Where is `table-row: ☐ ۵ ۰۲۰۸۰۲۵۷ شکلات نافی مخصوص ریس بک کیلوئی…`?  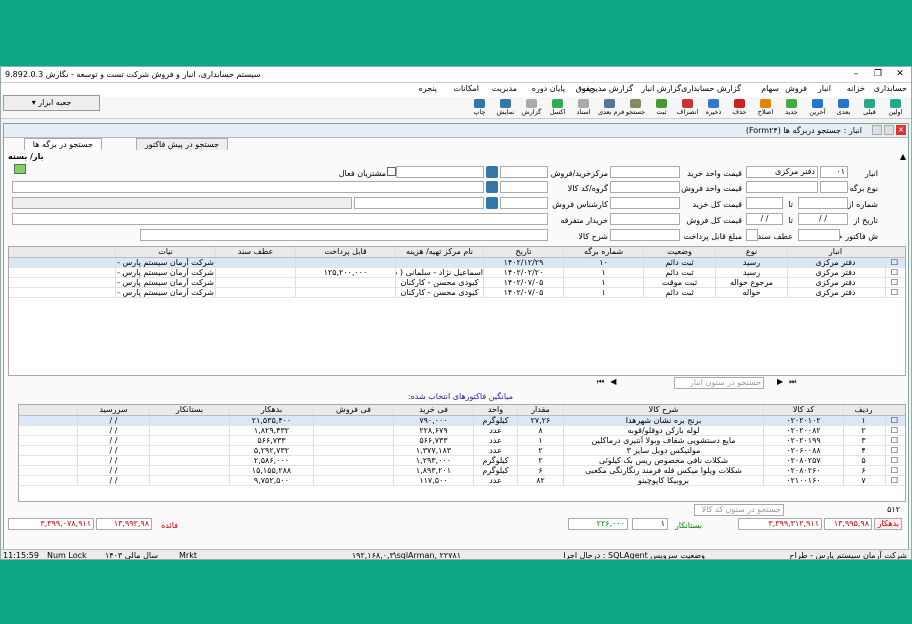 table-row: ☐ ۵ ۰۲۰۸۰۲۵۷ شکلات نافی مخصوص ریس بک کیلوئی… is located at coordinates (462, 461).